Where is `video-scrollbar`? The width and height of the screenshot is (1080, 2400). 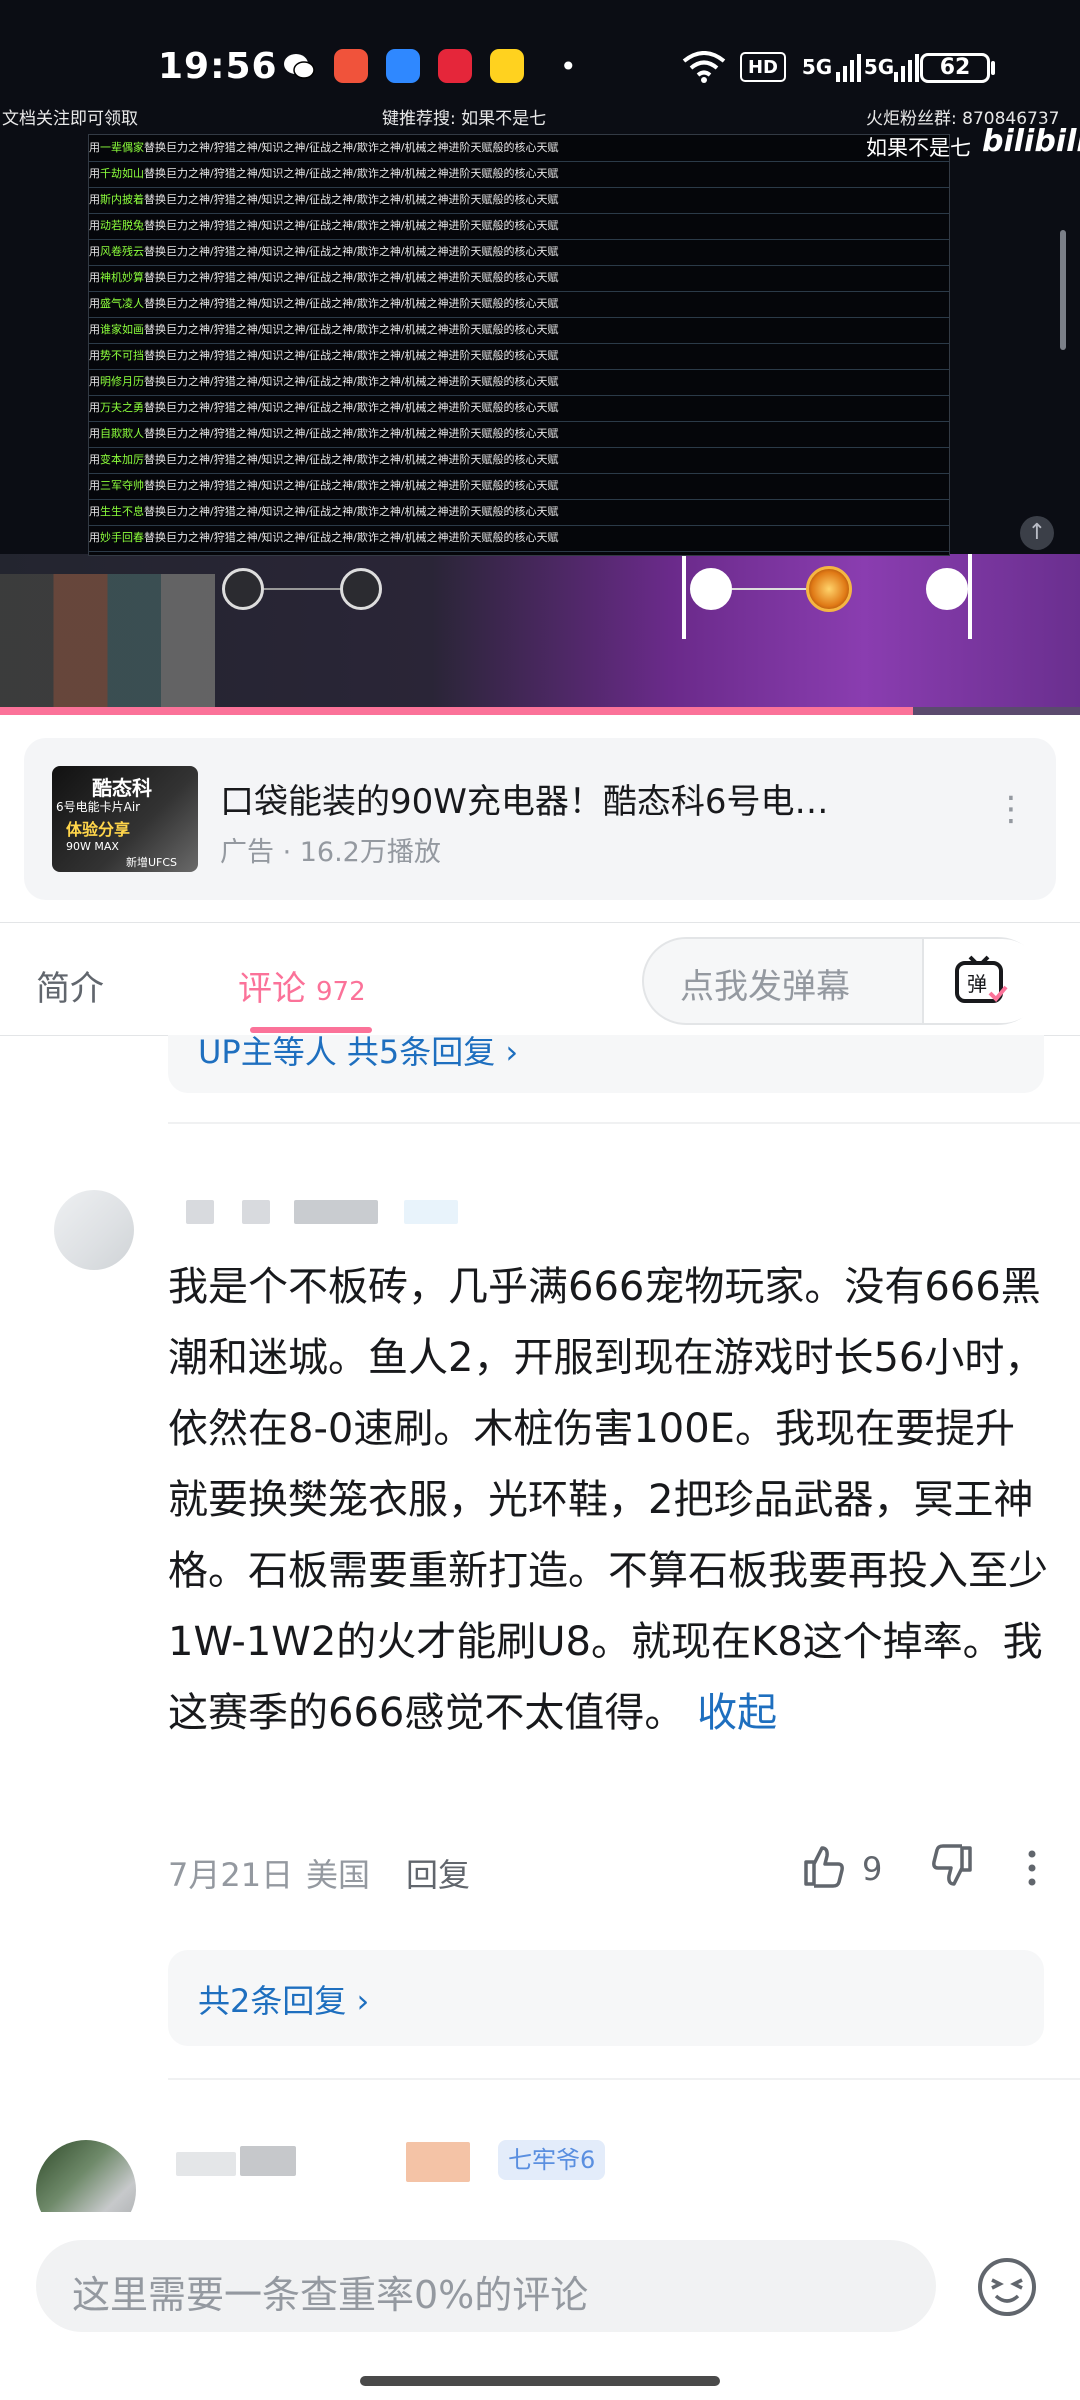
video-scrollbar is located at coordinates (1063, 290).